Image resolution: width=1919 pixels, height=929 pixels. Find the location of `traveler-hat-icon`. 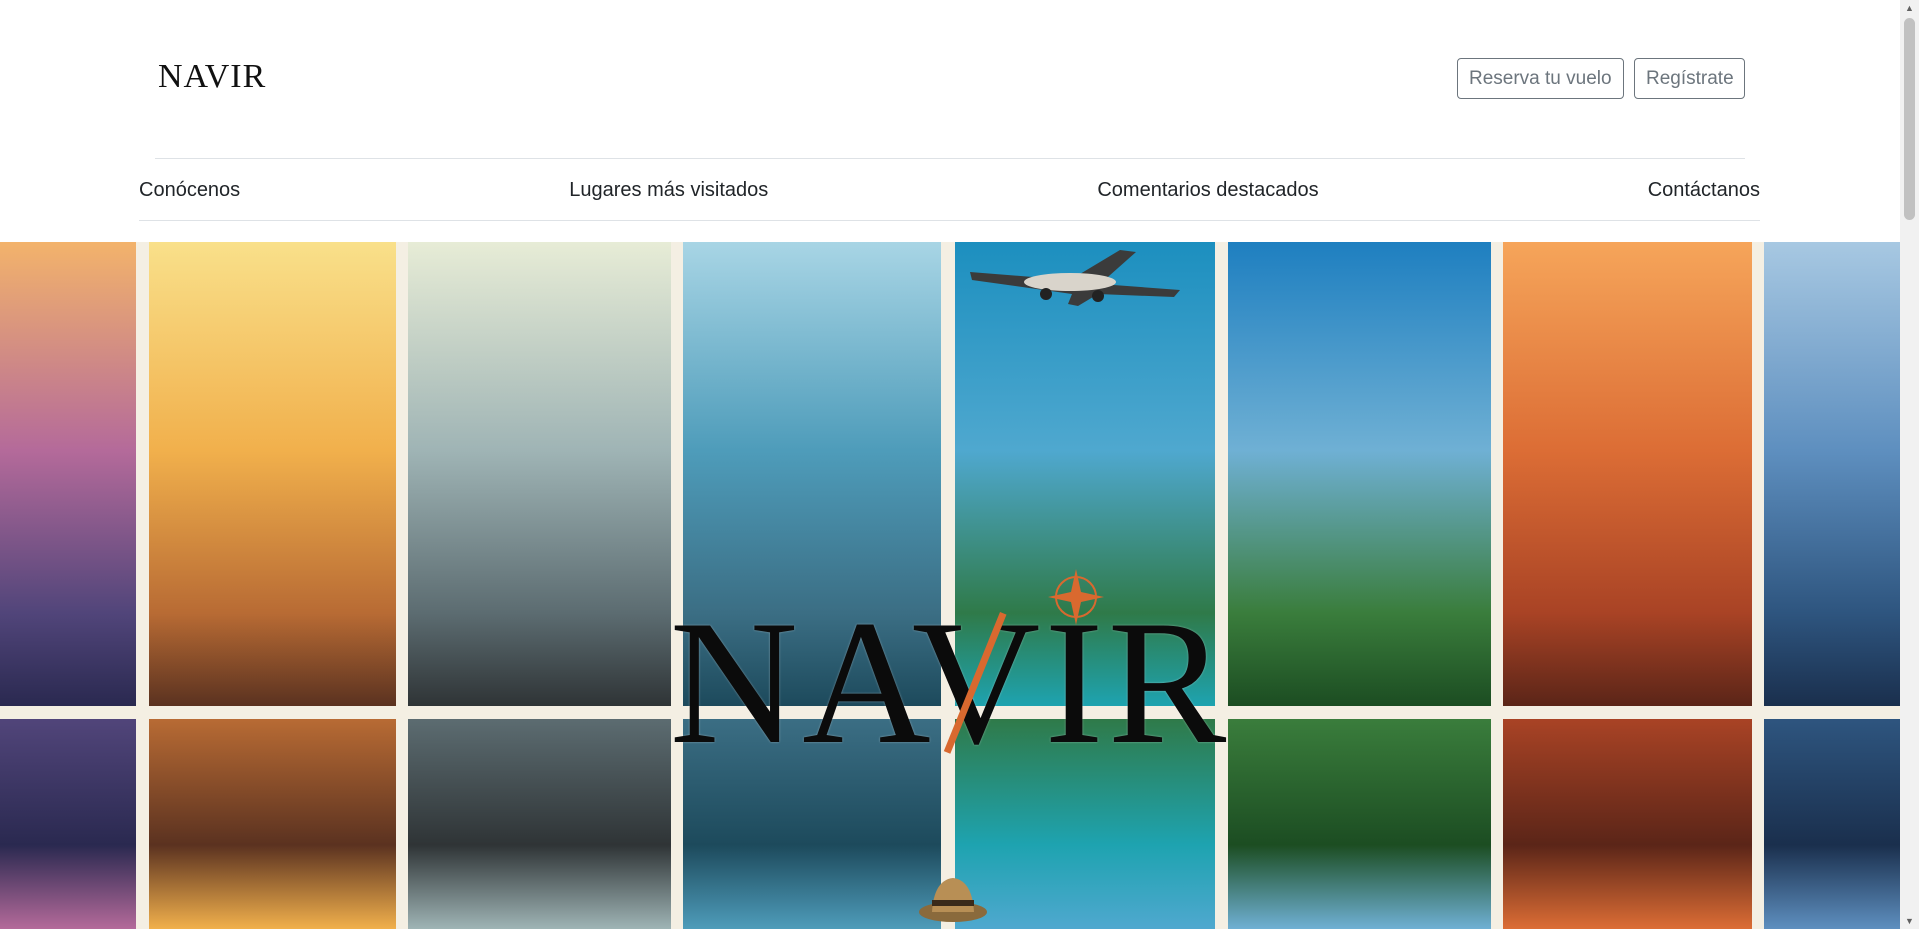

traveler-hat-icon is located at coordinates (953, 900).